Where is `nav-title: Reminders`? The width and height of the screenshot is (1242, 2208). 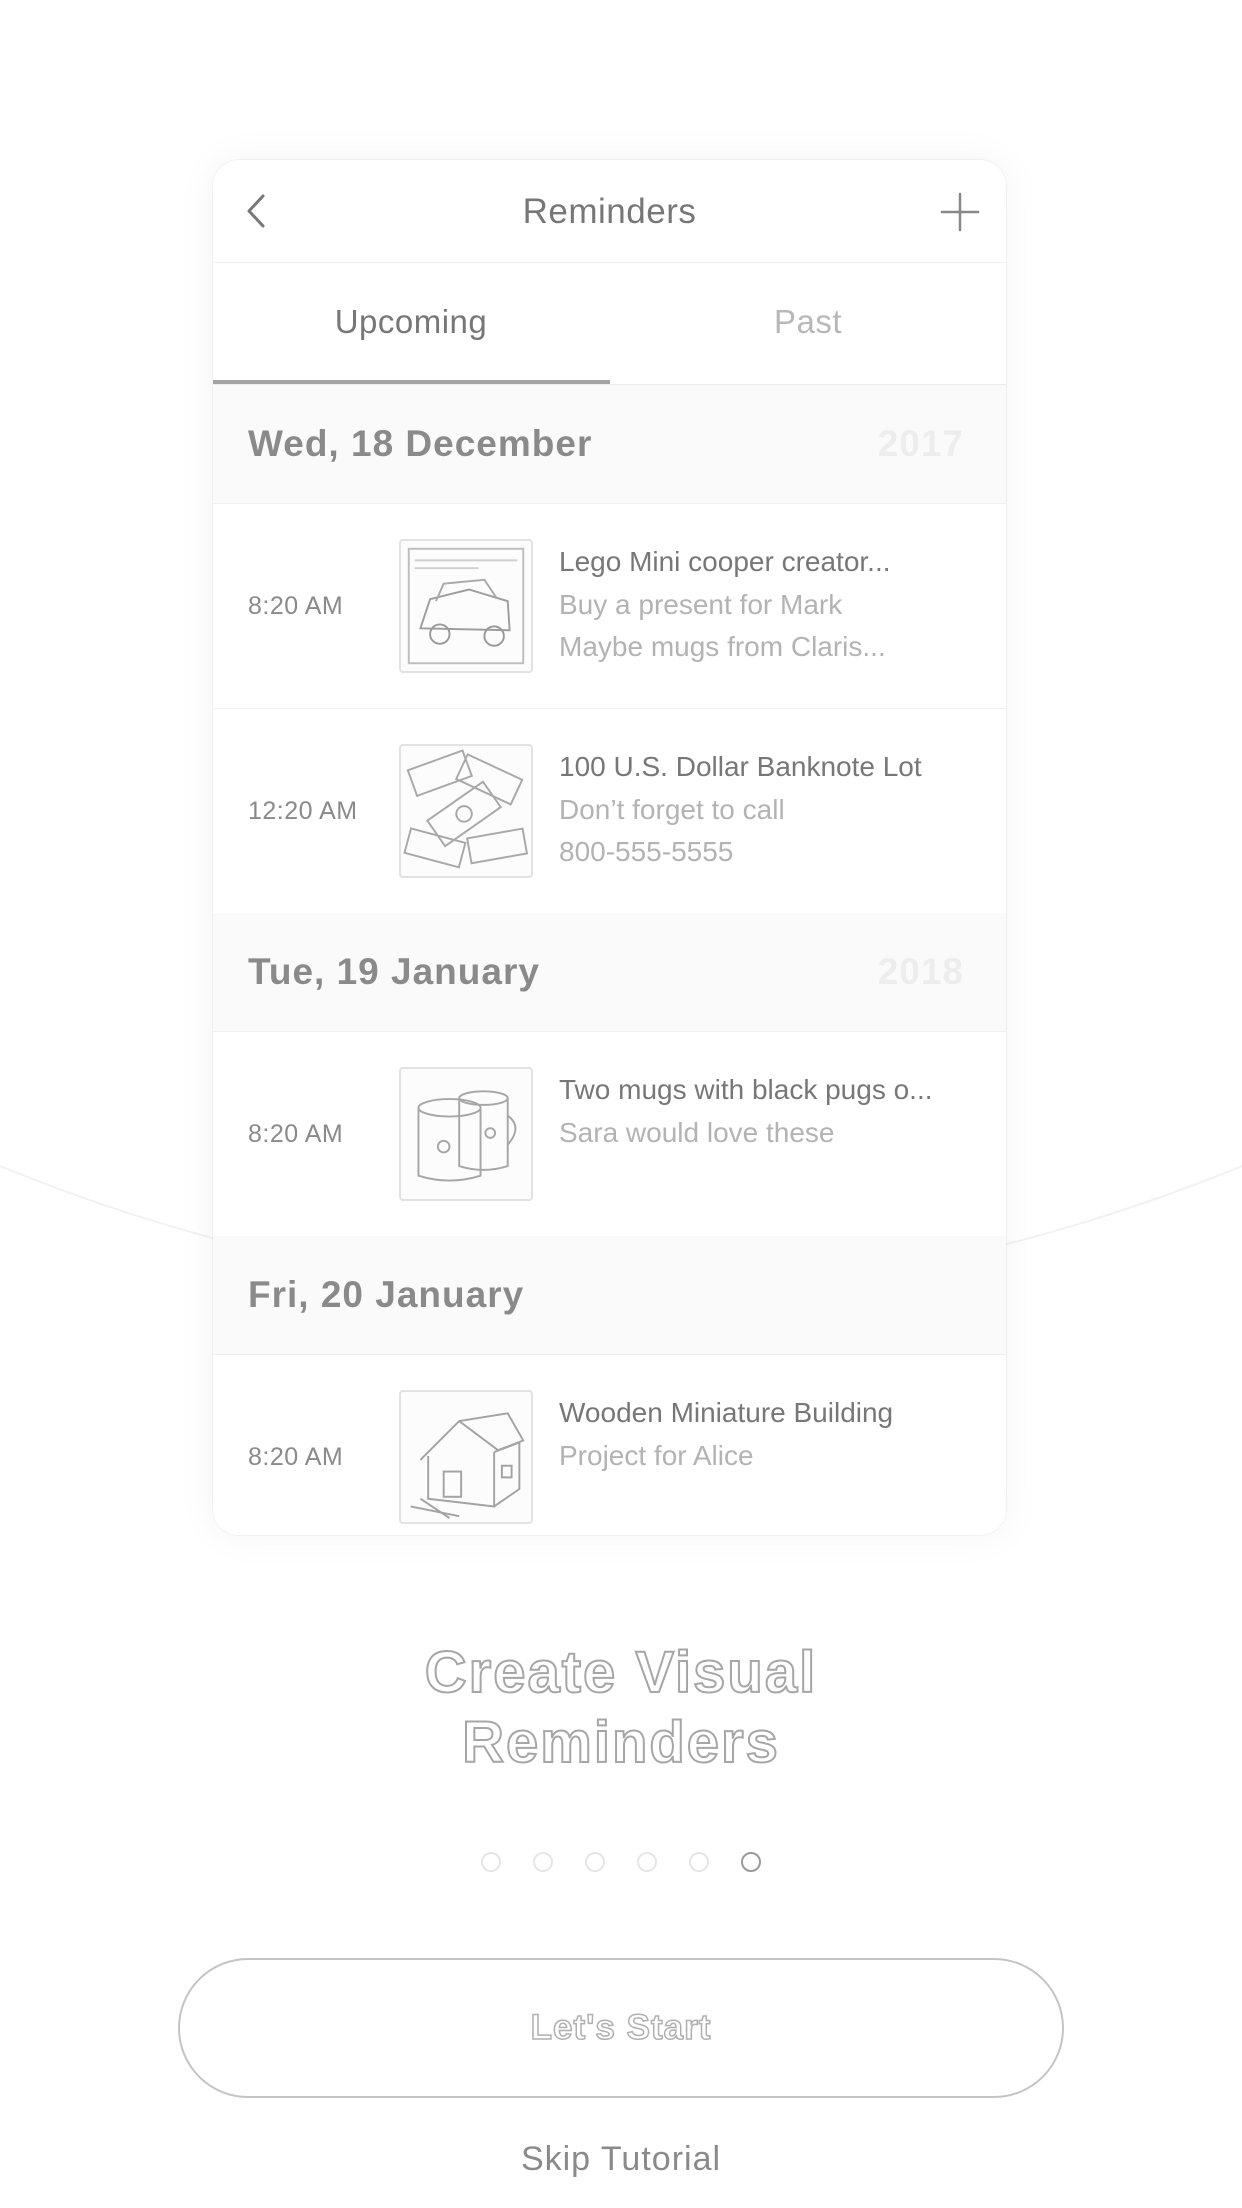
nav-title: Reminders is located at coordinates (609, 211).